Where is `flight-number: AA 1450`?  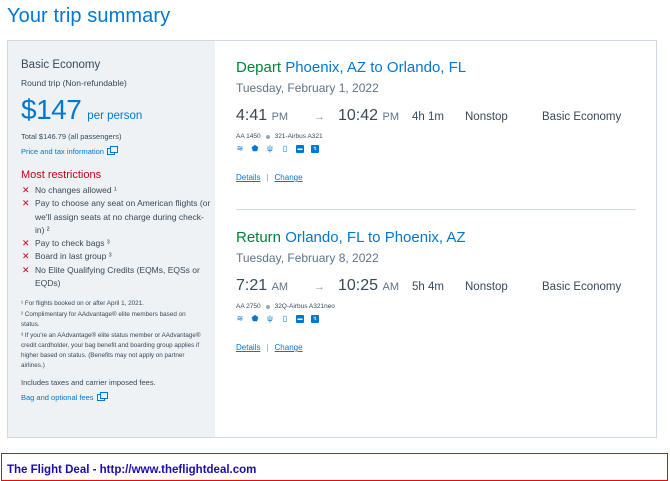
flight-number: AA 1450 is located at coordinates (248, 136).